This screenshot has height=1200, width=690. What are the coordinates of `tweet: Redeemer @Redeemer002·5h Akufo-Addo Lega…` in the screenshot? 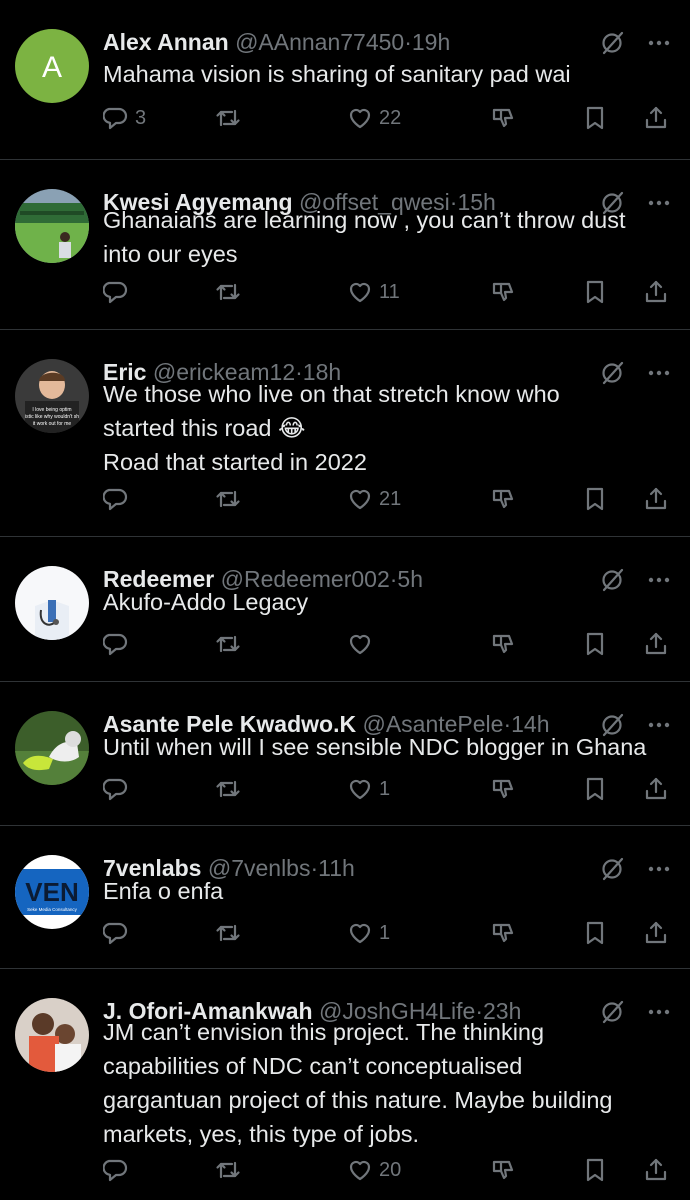 It's located at (345, 609).